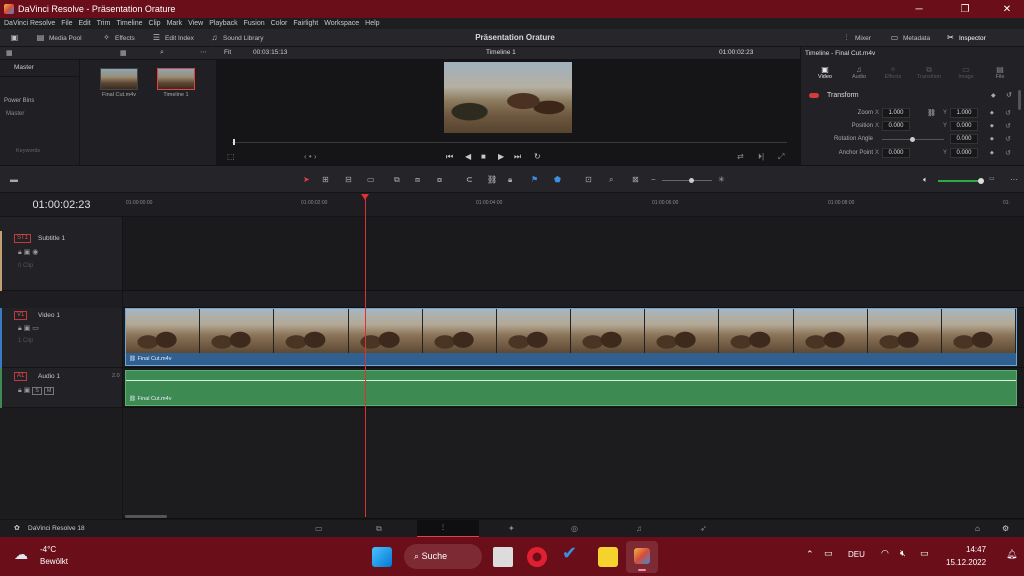 This screenshot has width=1024, height=576. What do you see at coordinates (896, 113) in the screenshot?
I see `zoom-x-field: 1.000` at bounding box center [896, 113].